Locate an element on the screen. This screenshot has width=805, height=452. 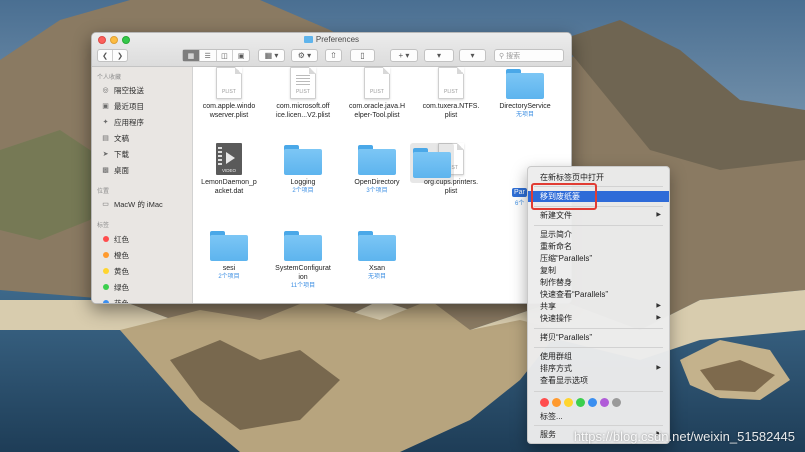
folder-item: OpenDirectory 3个项目 is located at coordinates (377, 170).